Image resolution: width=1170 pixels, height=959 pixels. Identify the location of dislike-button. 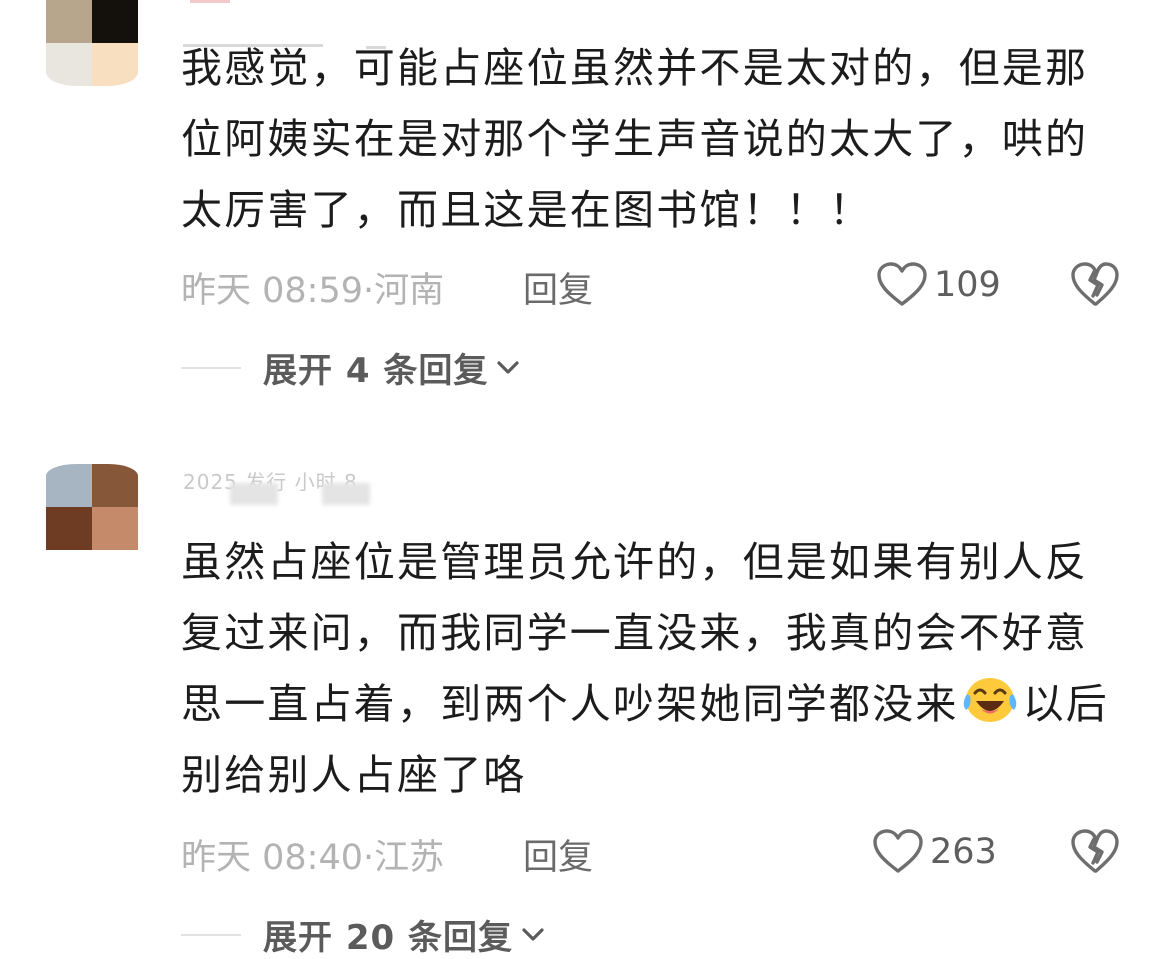
(1095, 854).